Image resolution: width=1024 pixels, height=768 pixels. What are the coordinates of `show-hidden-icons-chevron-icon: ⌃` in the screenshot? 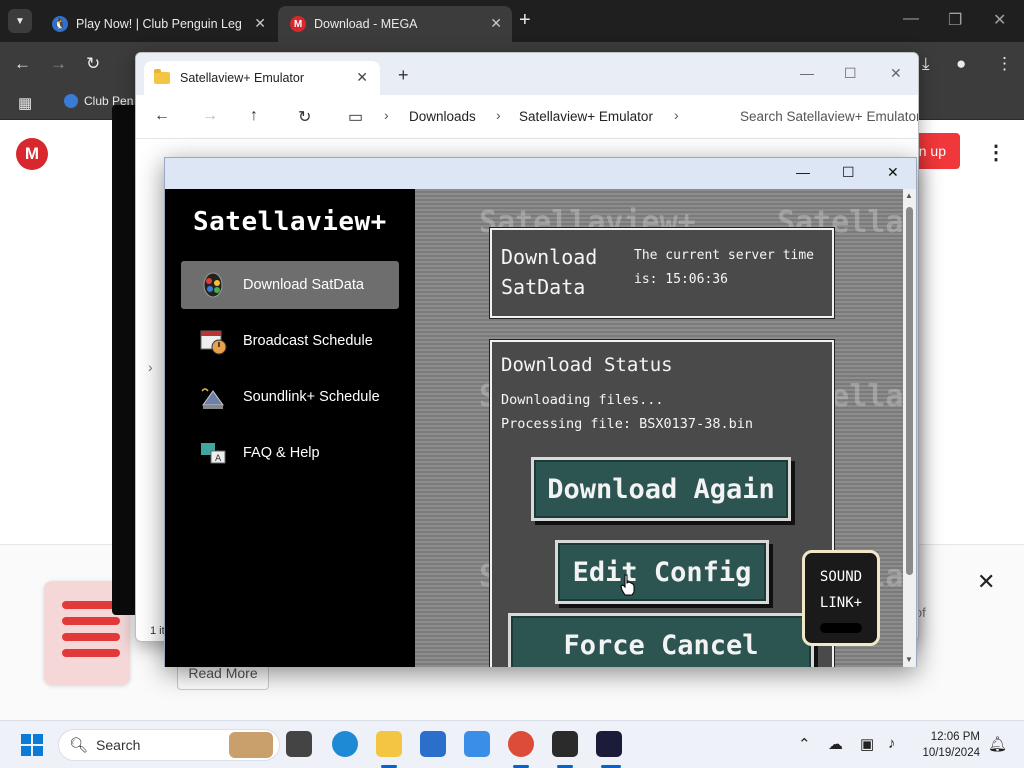 It's located at (804, 744).